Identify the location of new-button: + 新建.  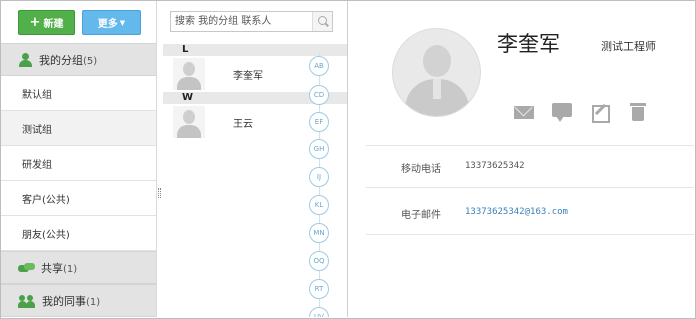
(46, 22).